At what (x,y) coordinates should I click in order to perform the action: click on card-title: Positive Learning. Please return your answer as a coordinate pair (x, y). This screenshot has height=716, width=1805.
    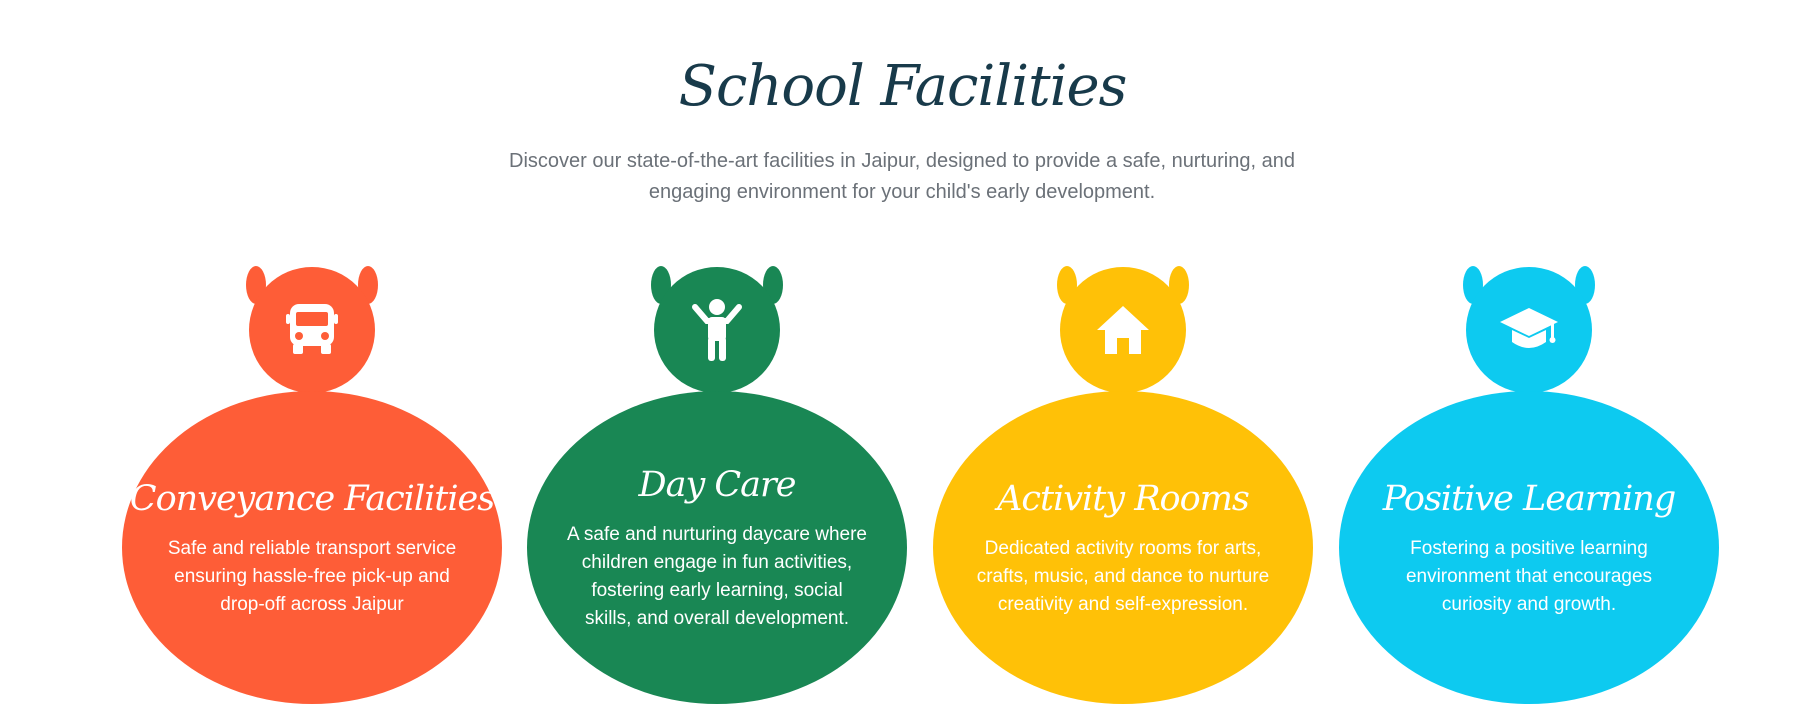
    Looking at the image, I should click on (1529, 498).